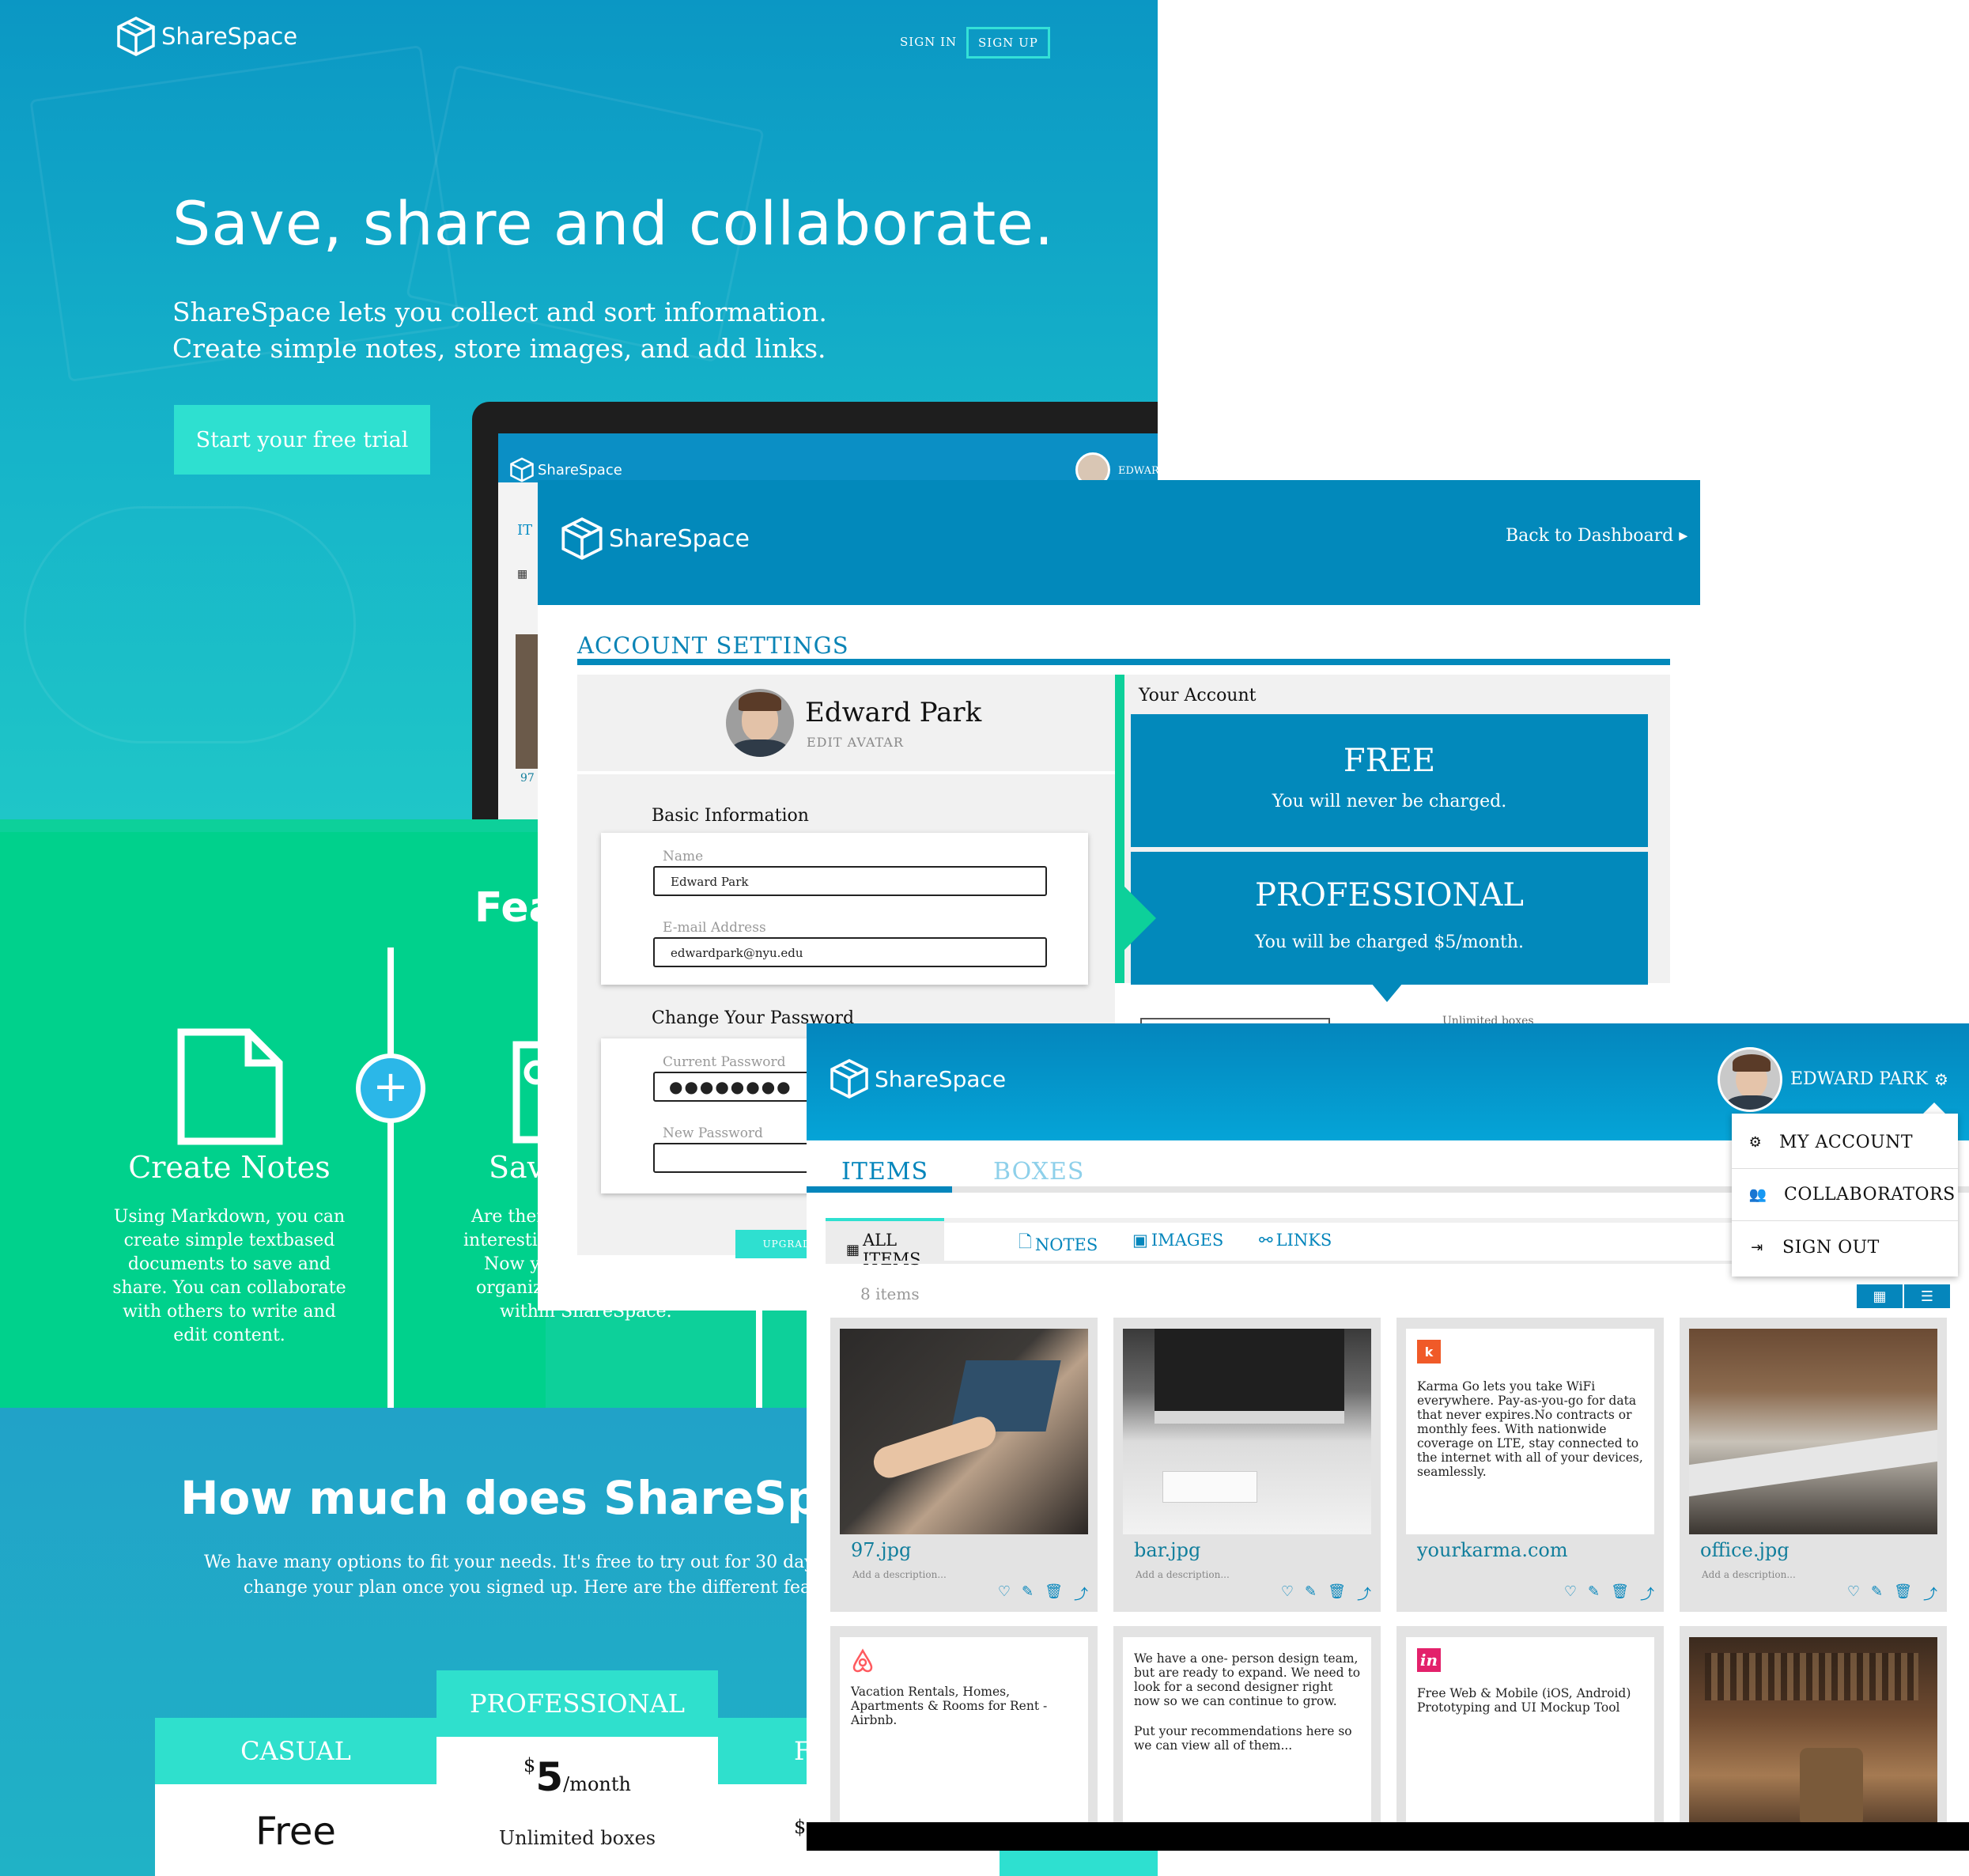 This screenshot has width=1969, height=1876. What do you see at coordinates (1079, 1863) in the screenshot?
I see `pricing-accent-strip` at bounding box center [1079, 1863].